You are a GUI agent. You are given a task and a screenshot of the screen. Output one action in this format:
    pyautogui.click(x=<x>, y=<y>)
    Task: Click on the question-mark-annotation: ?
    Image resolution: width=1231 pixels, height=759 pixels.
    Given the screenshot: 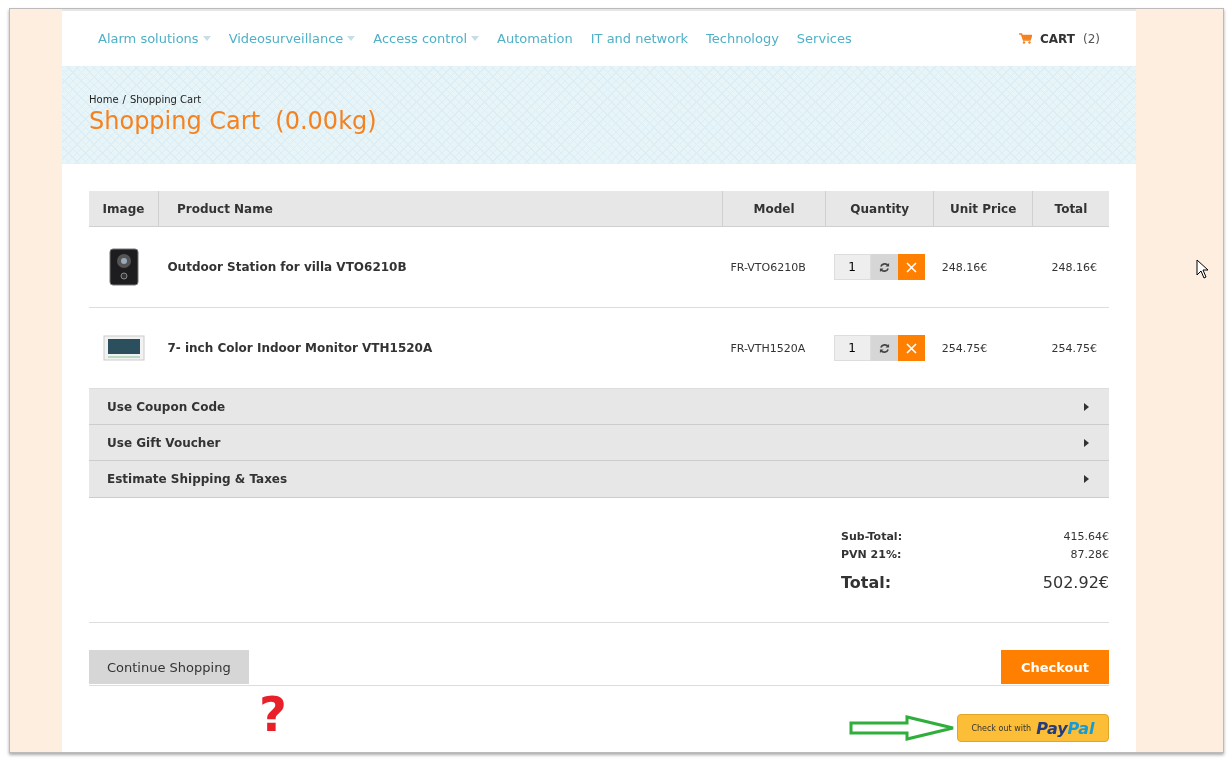 What is the action you would take?
    pyautogui.click(x=273, y=714)
    